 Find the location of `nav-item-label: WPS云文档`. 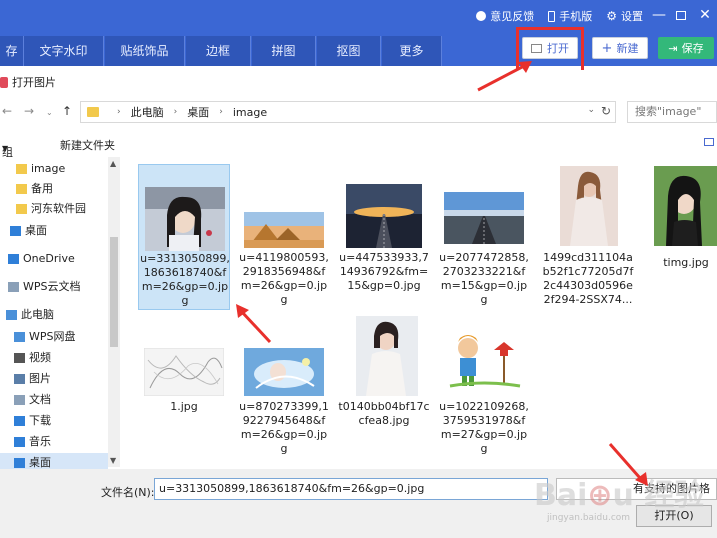

nav-item-label: WPS云文档 is located at coordinates (52, 286).